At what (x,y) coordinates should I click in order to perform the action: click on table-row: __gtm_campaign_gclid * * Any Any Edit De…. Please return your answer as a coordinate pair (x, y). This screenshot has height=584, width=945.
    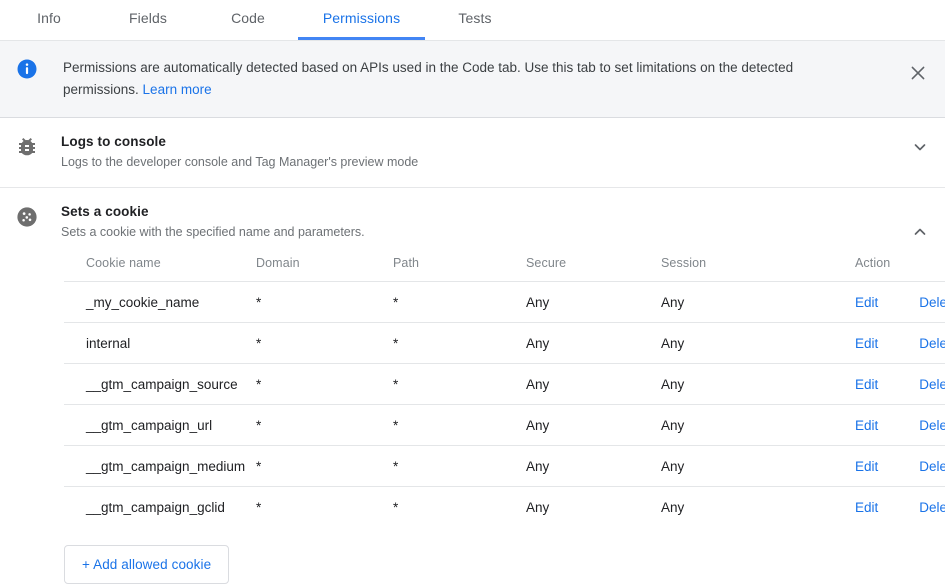
    Looking at the image, I should click on (504, 507).